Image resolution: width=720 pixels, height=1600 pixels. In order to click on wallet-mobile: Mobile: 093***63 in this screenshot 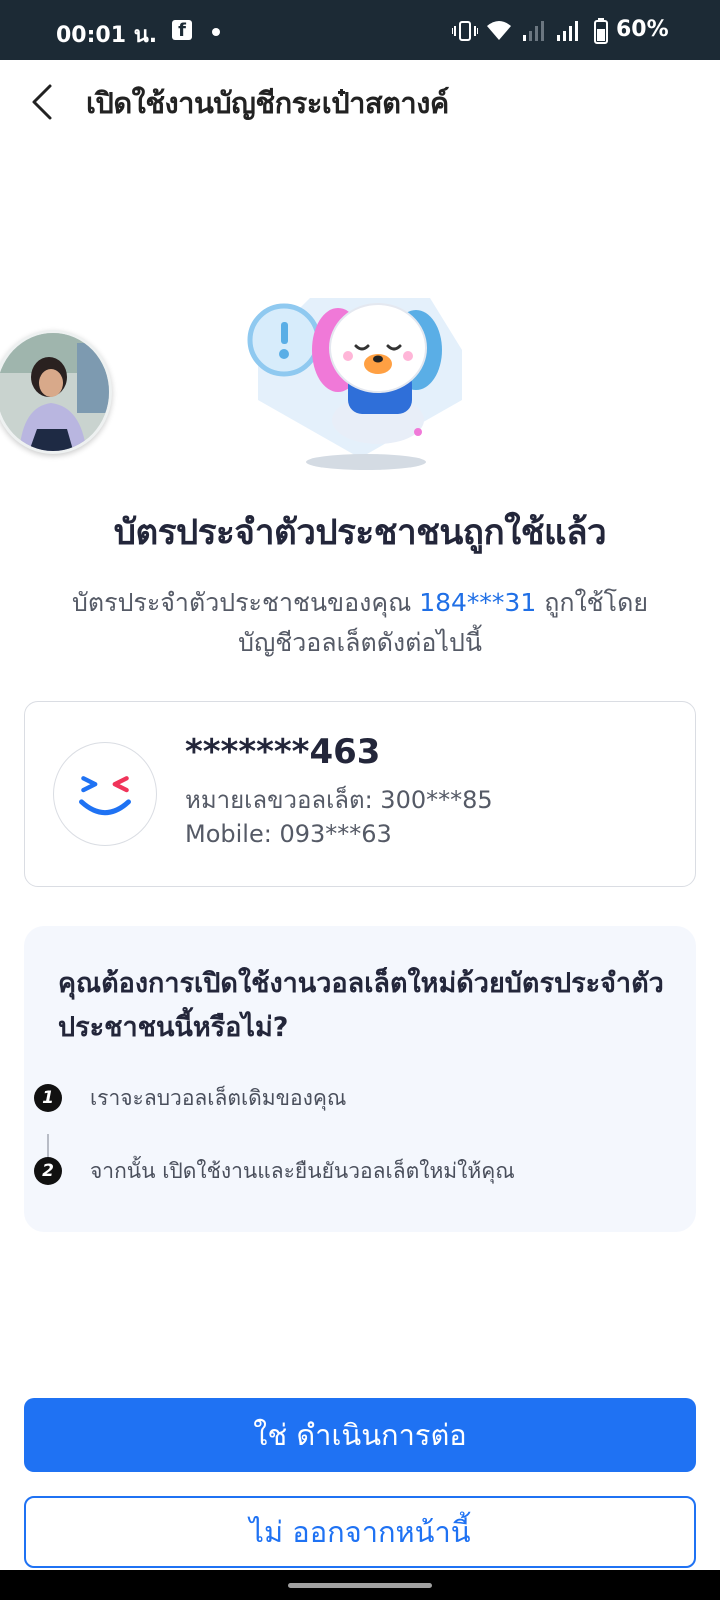, I will do `click(288, 834)`.